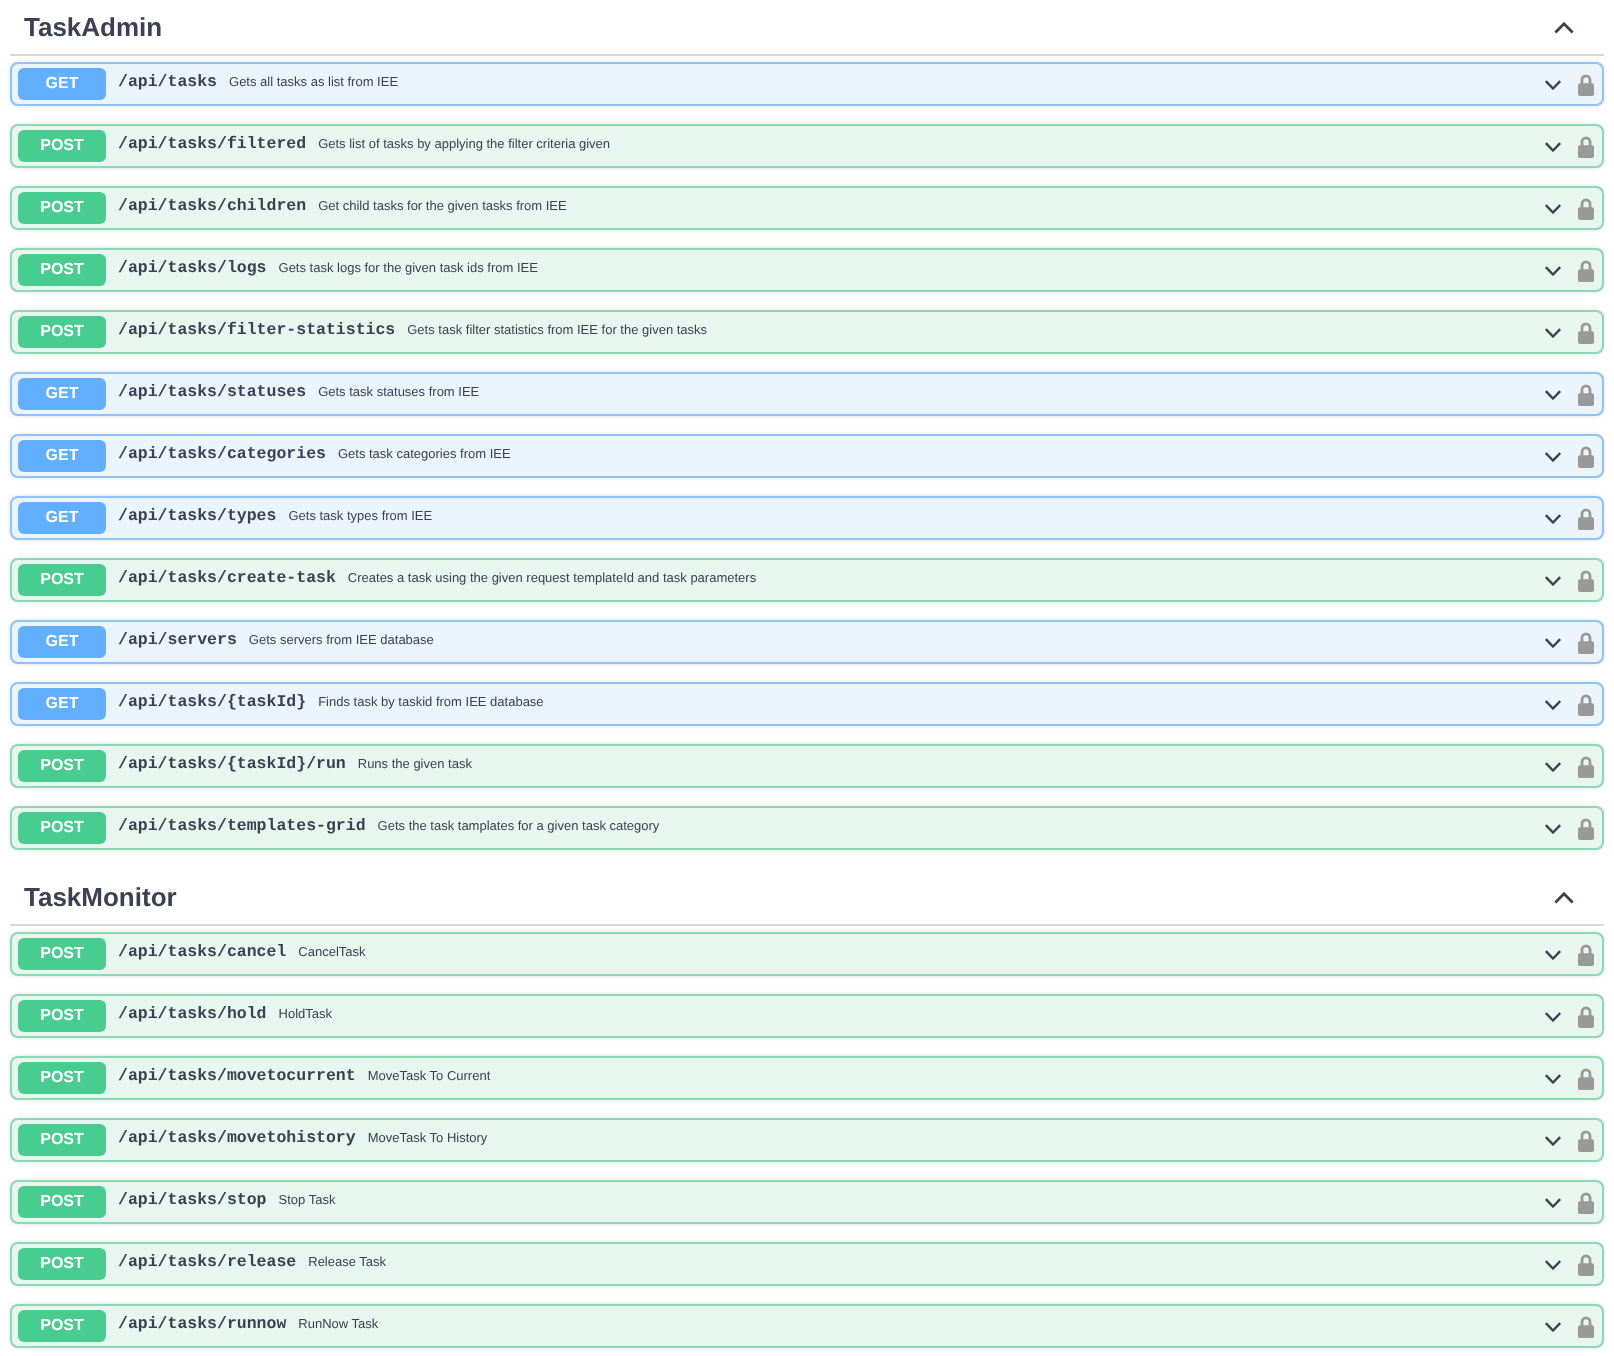  I want to click on endpoint-path: /api/tasks/logs, so click(192, 269).